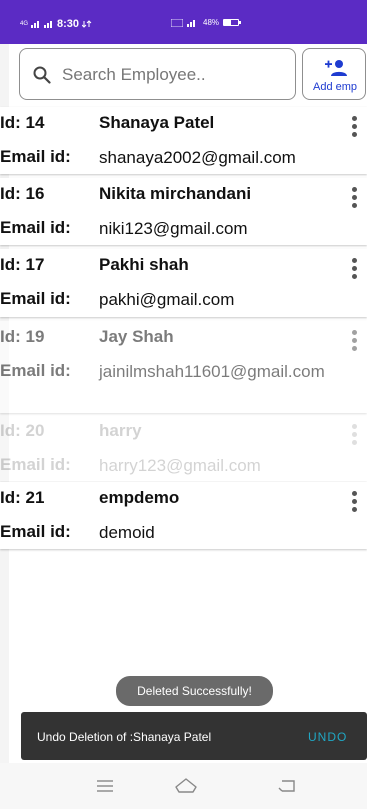 This screenshot has width=367, height=809. I want to click on employee-name: Pakhi shah, so click(144, 264).